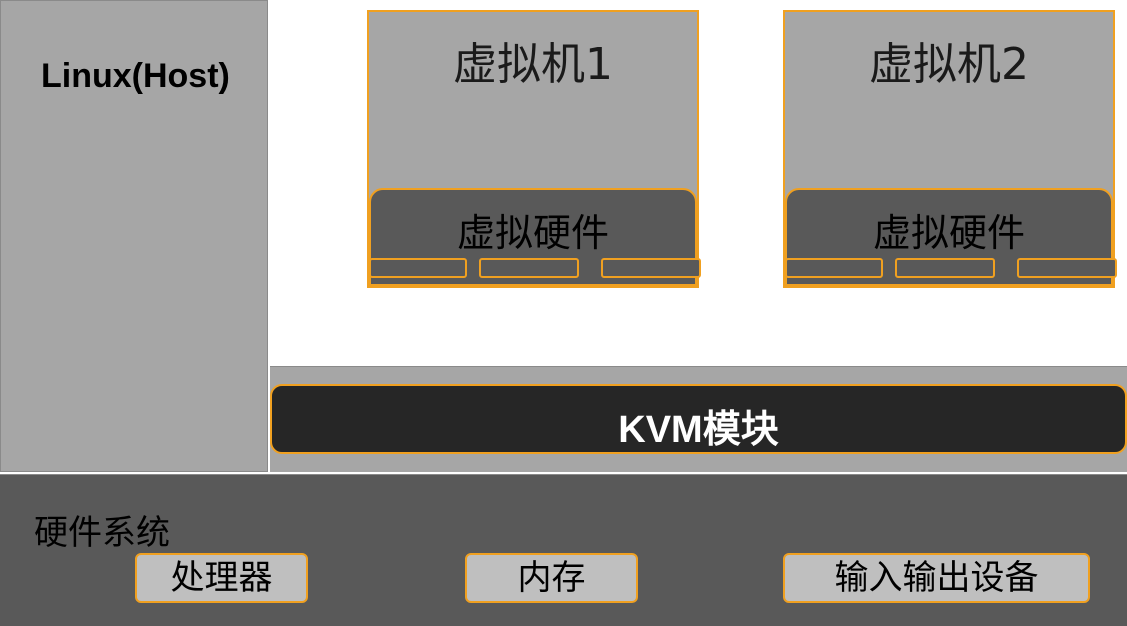  Describe the element at coordinates (949, 64) in the screenshot. I see `vm-title: 虚拟机2` at that location.